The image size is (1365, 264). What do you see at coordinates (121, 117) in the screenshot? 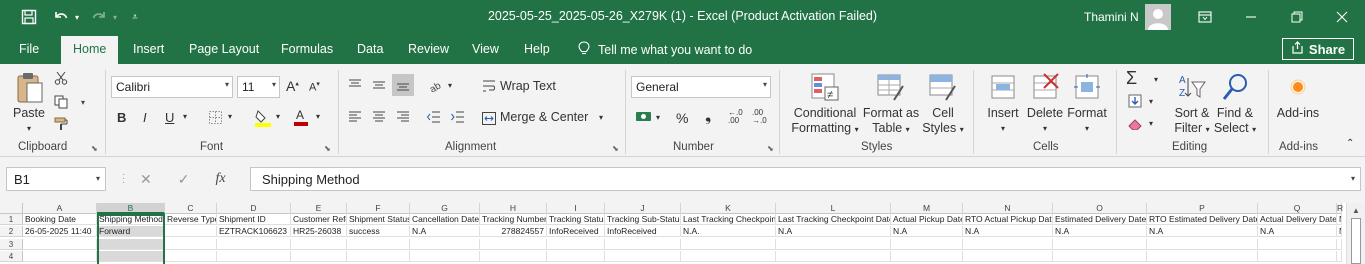
I see `bold-button: B` at bounding box center [121, 117].